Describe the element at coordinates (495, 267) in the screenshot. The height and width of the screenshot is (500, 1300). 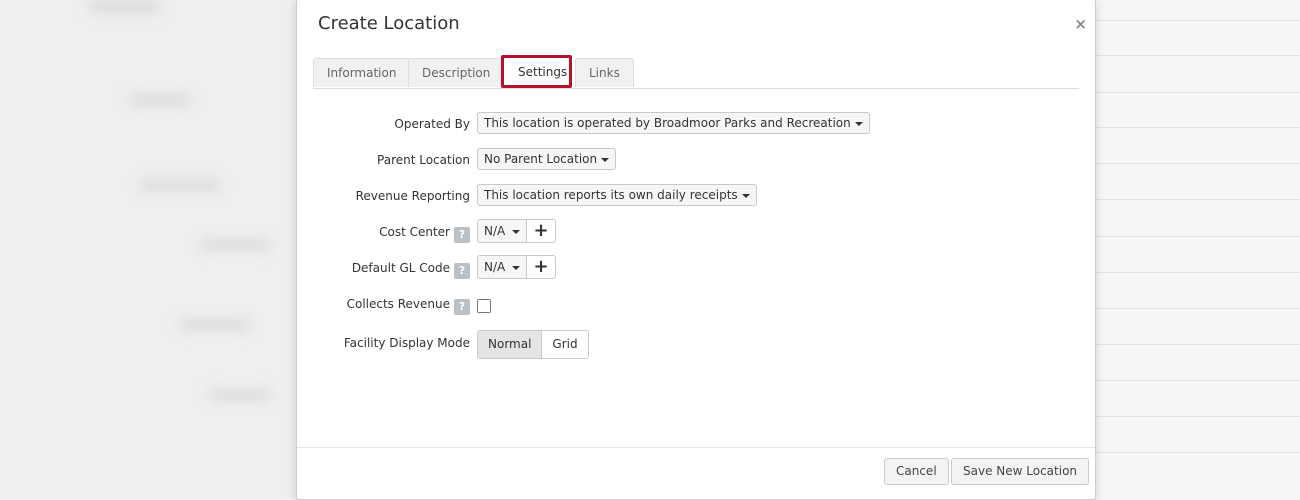
I see `default-gl-code-value: N/A` at that location.